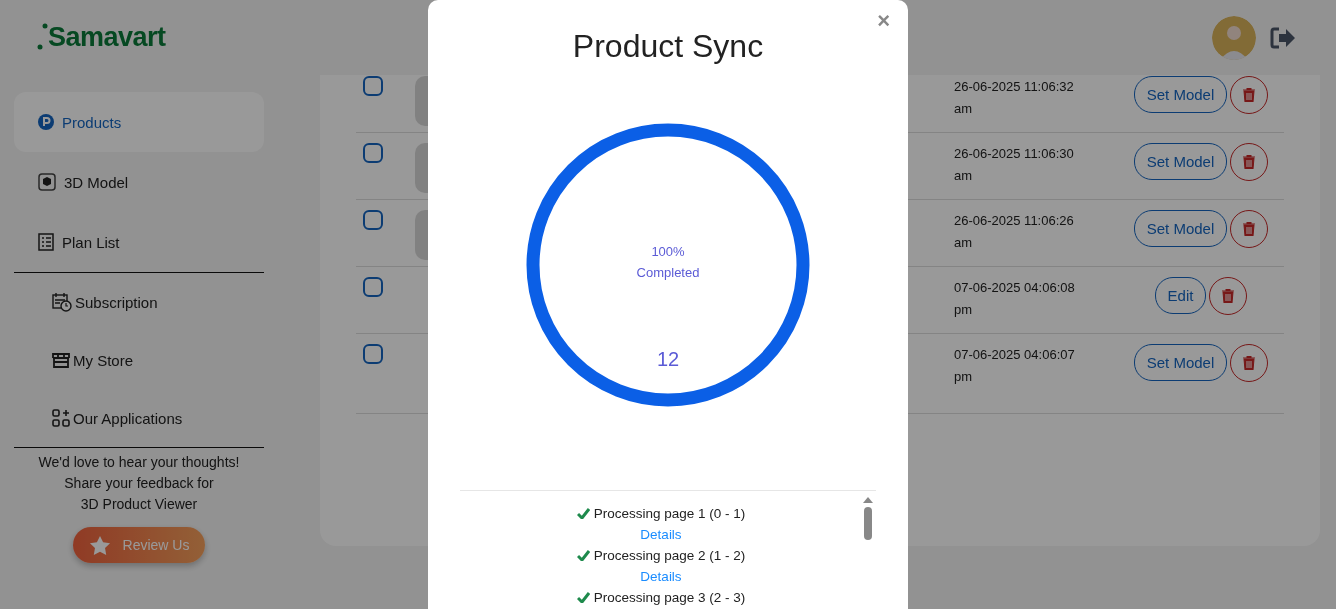  I want to click on action-button: Edit, so click(1180, 295).